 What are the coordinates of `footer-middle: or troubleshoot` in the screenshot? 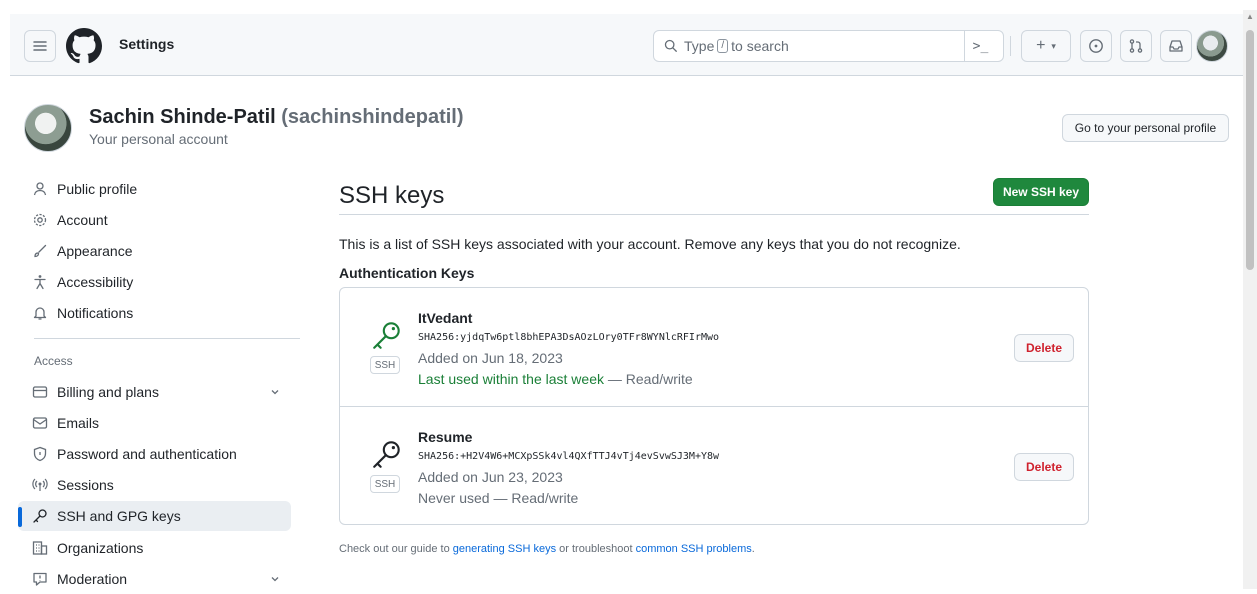 It's located at (596, 549).